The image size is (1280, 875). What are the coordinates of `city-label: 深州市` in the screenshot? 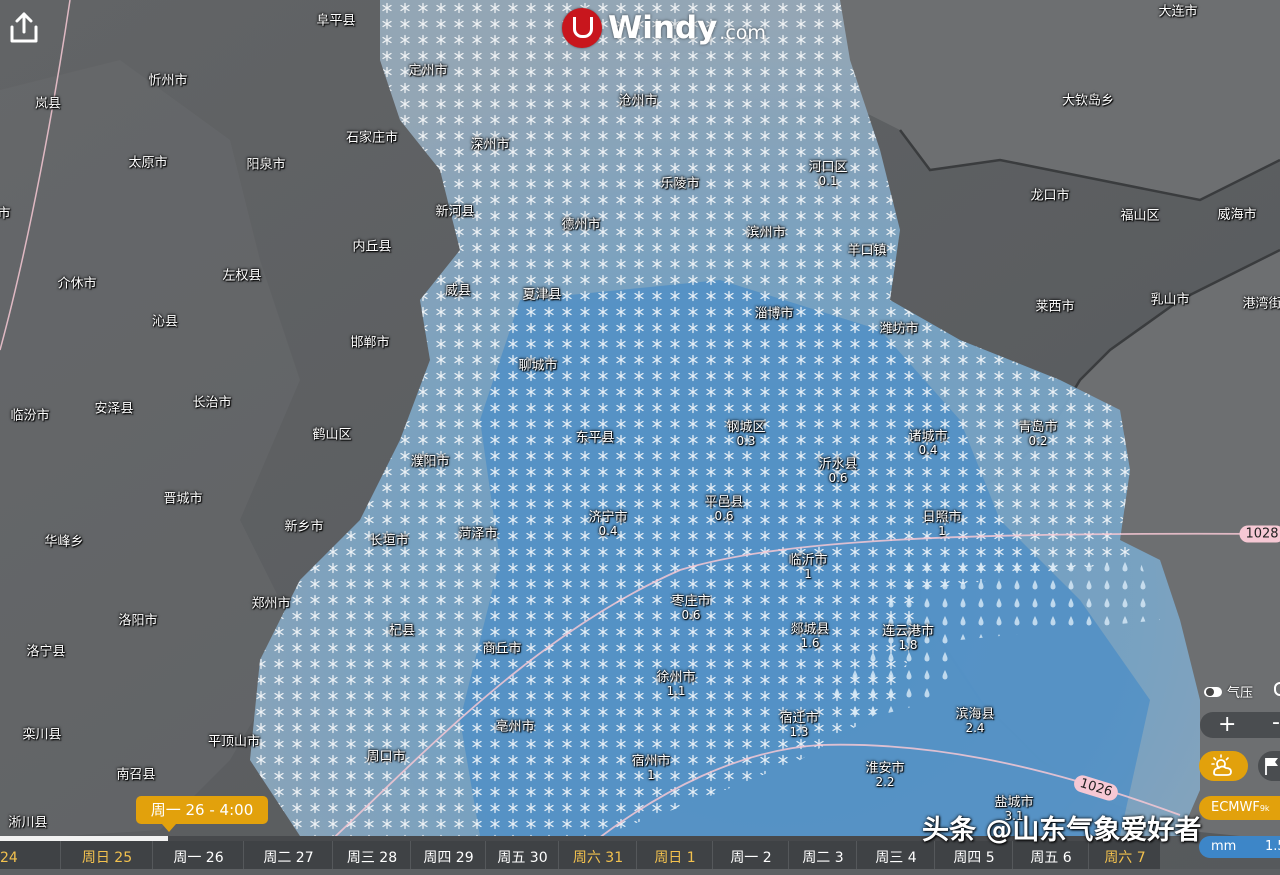 It's located at (489, 145).